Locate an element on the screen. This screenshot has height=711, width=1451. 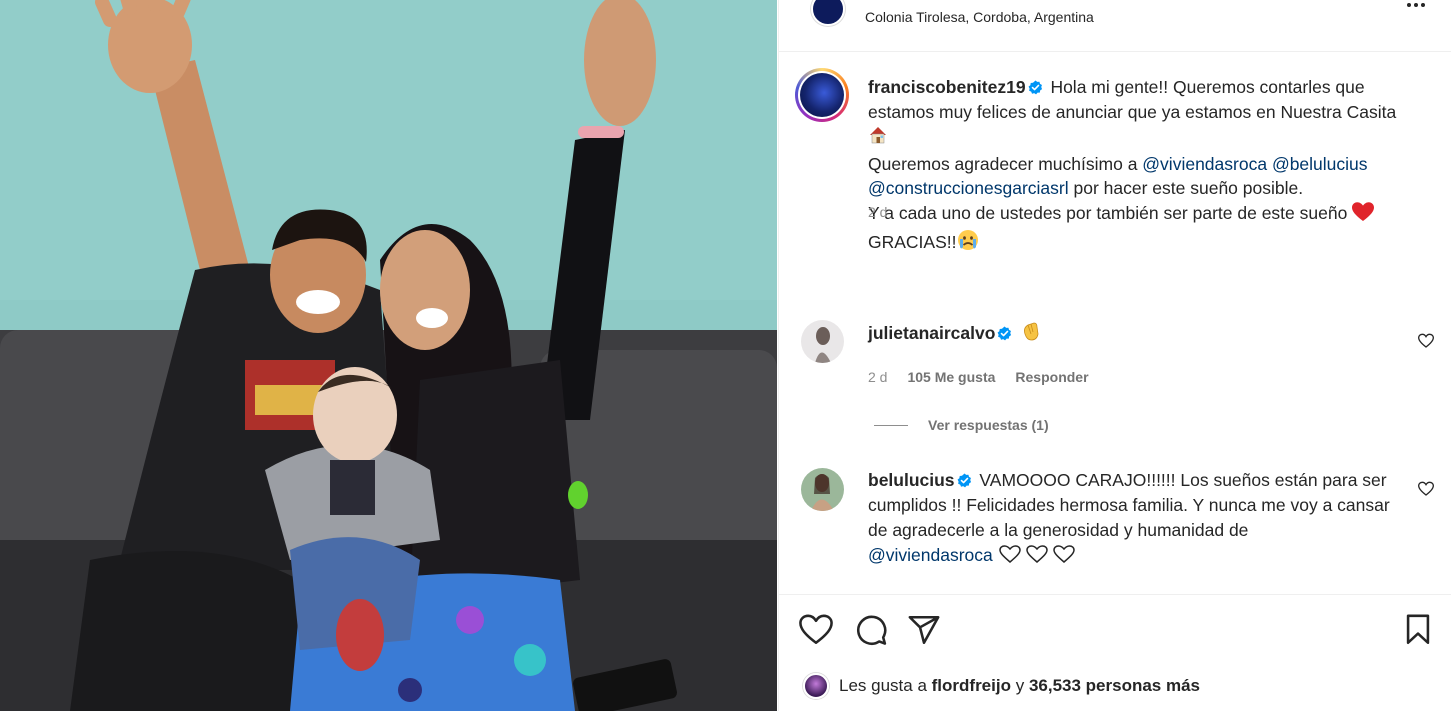
comment-text: julietanaircalvo is located at coordinates (1133, 334).